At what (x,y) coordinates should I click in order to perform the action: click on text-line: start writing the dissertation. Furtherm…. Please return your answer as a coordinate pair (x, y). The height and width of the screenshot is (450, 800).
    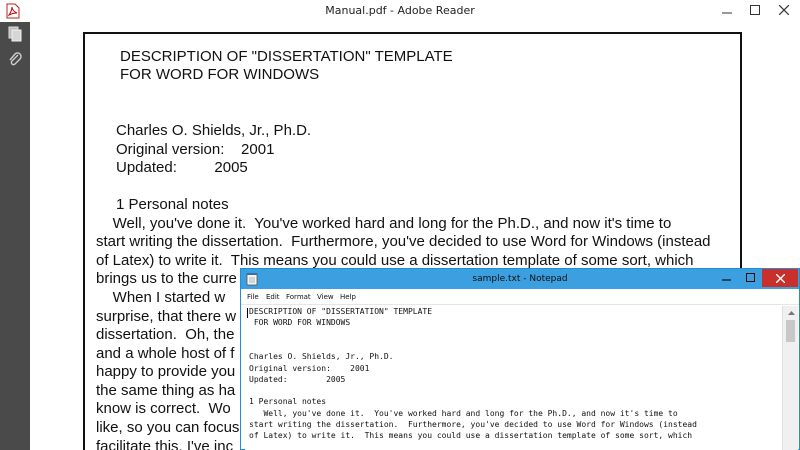
    Looking at the image, I should click on (473, 424).